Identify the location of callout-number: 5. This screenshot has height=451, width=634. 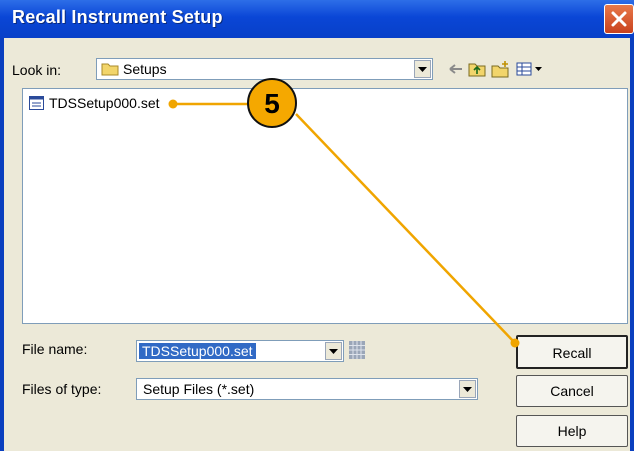
(272, 103).